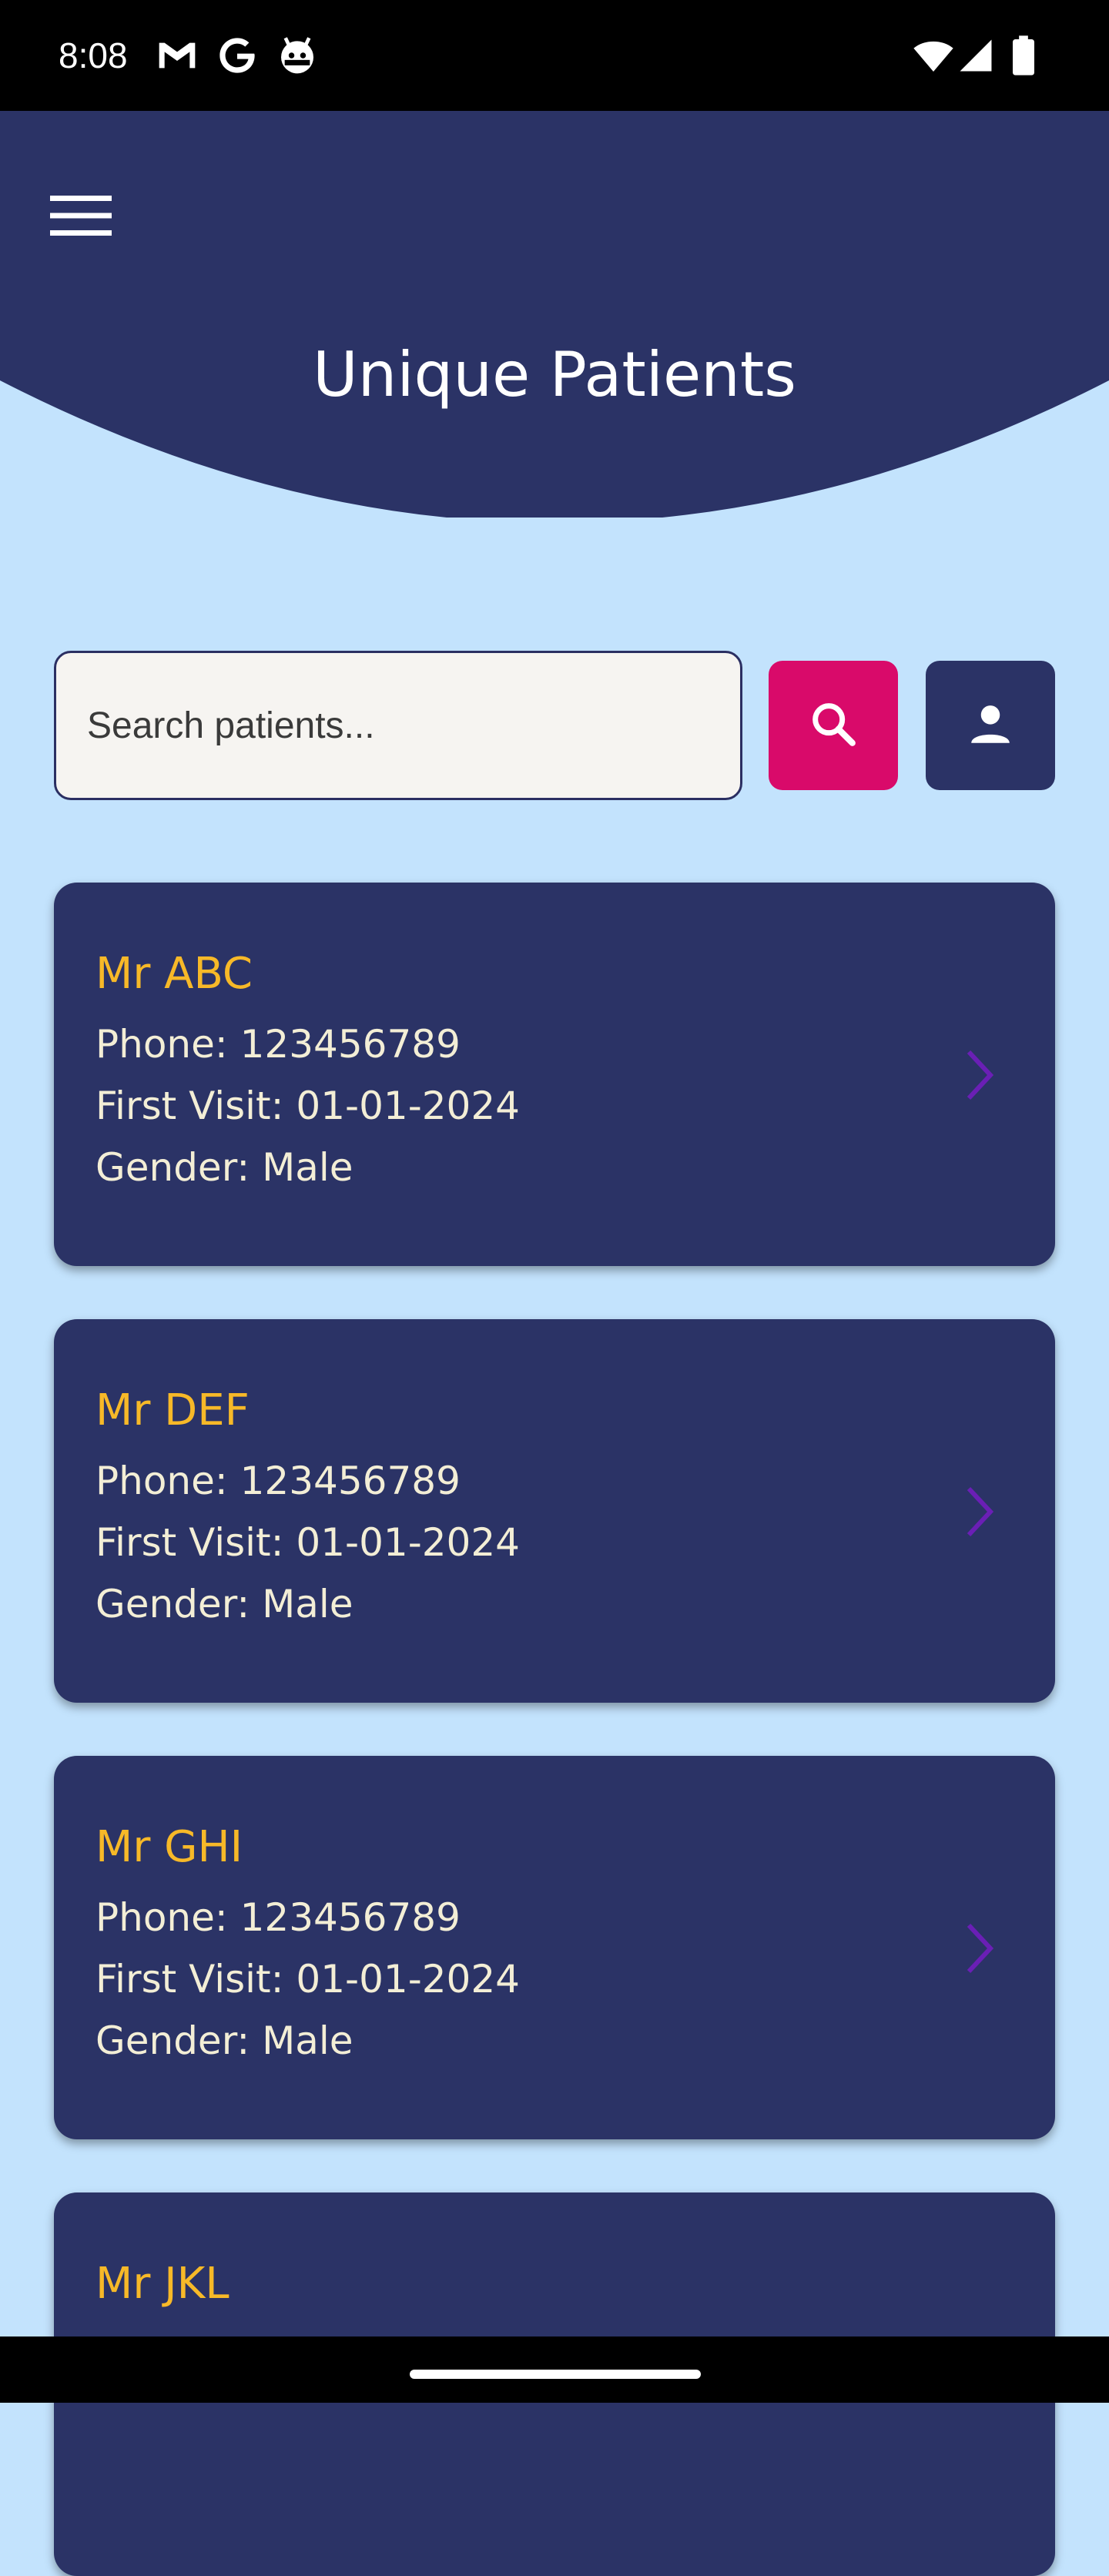  What do you see at coordinates (93, 55) in the screenshot?
I see `status-time: 8:08` at bounding box center [93, 55].